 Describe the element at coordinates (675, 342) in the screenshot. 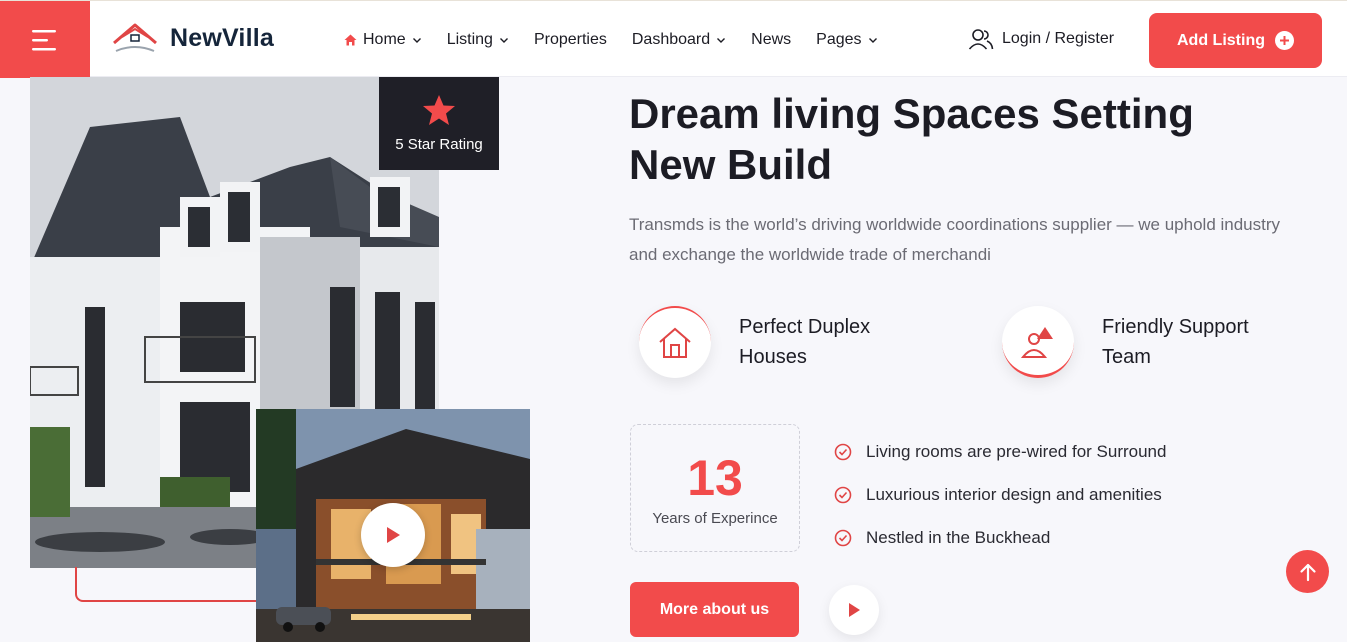

I see `house-icon` at that location.